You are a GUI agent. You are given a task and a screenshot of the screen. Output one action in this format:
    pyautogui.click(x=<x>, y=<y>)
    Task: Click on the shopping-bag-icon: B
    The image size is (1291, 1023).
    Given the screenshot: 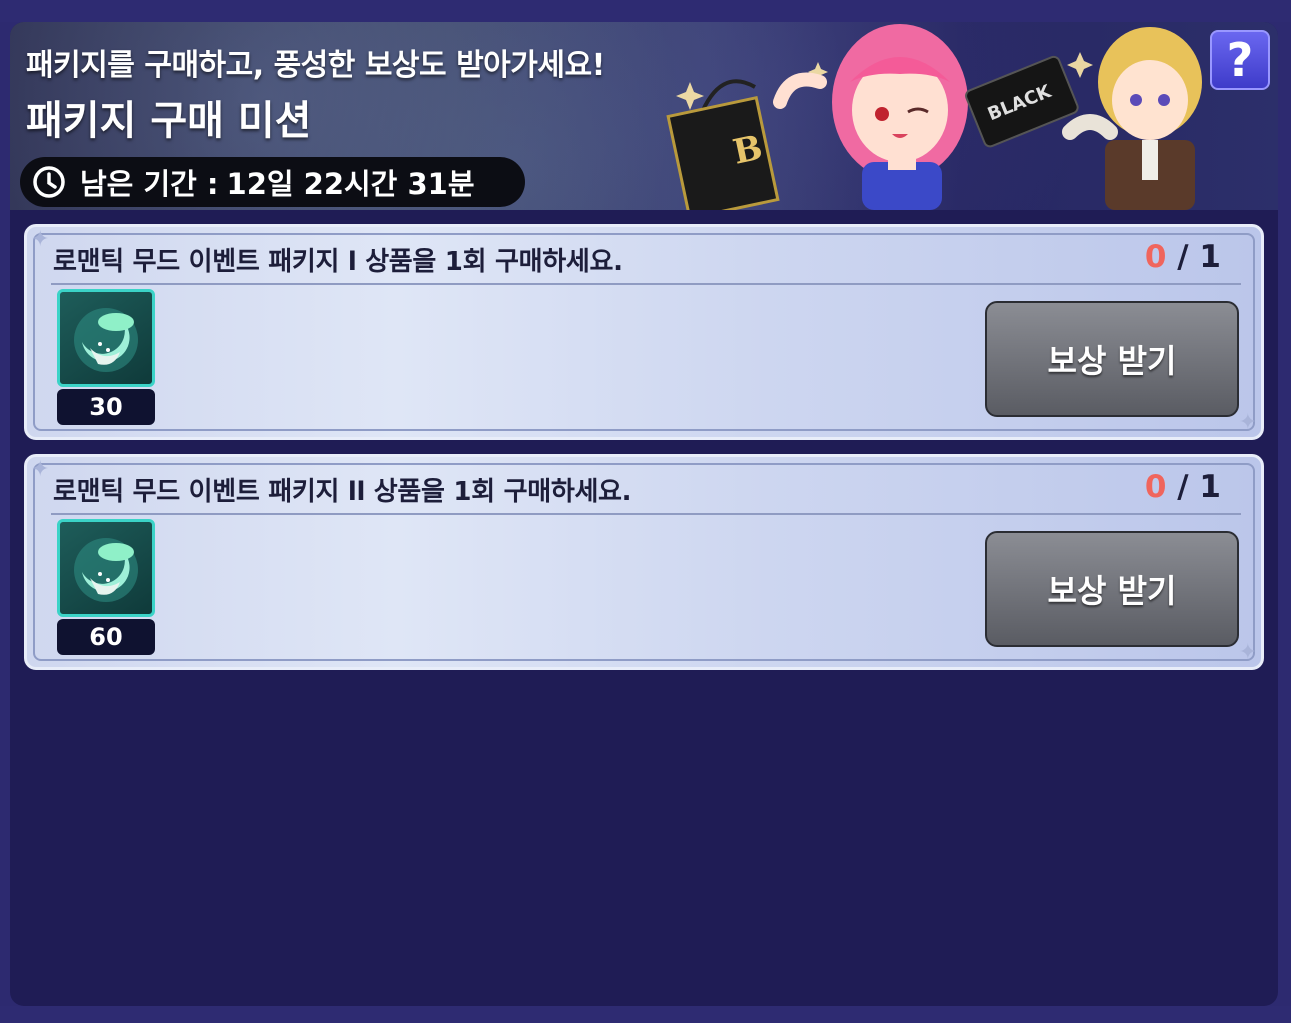 What is the action you would take?
    pyautogui.click(x=723, y=144)
    